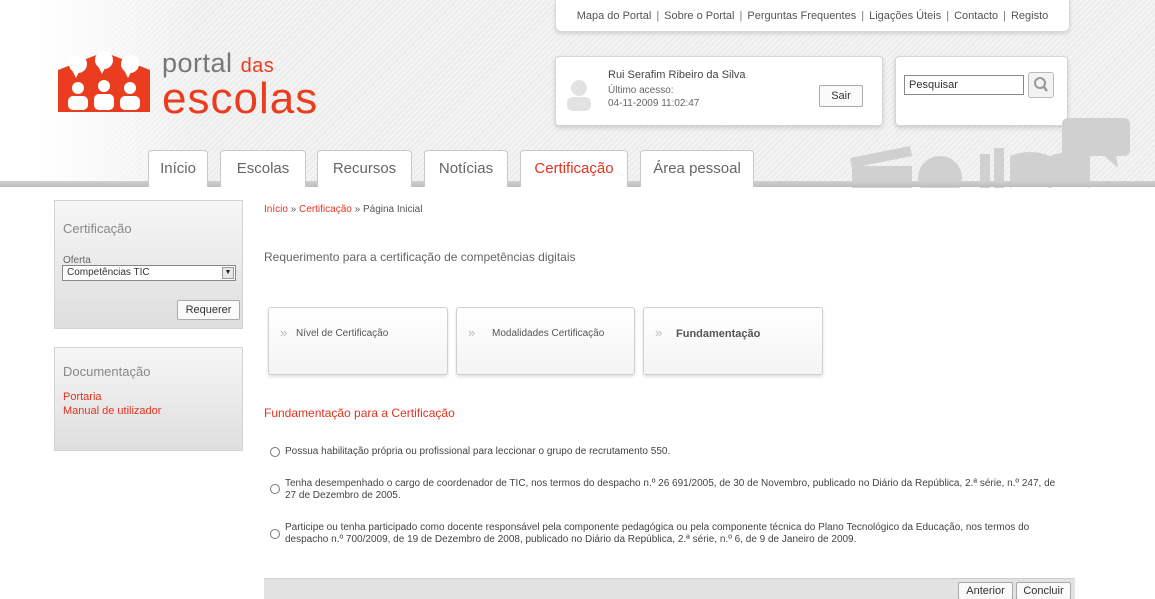 The image size is (1155, 599). I want to click on toplink-sobre: Sobre o Portal, so click(699, 16).